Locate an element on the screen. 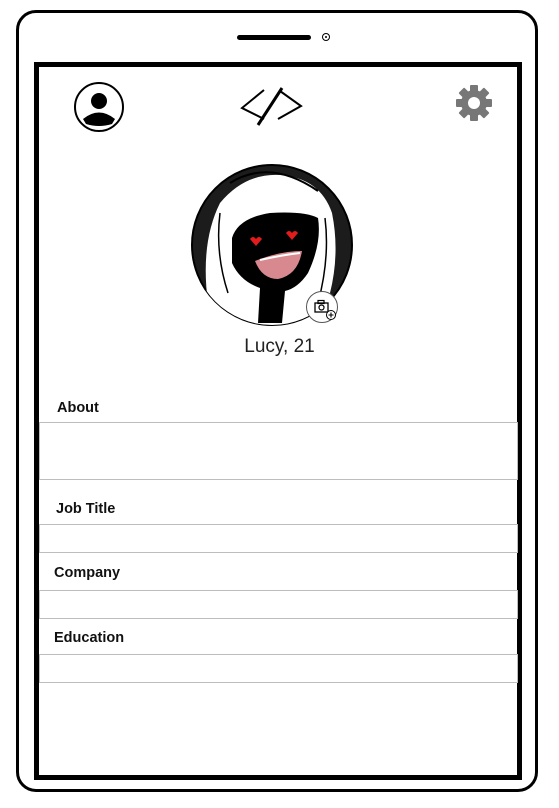  job-title-field is located at coordinates (278, 538).